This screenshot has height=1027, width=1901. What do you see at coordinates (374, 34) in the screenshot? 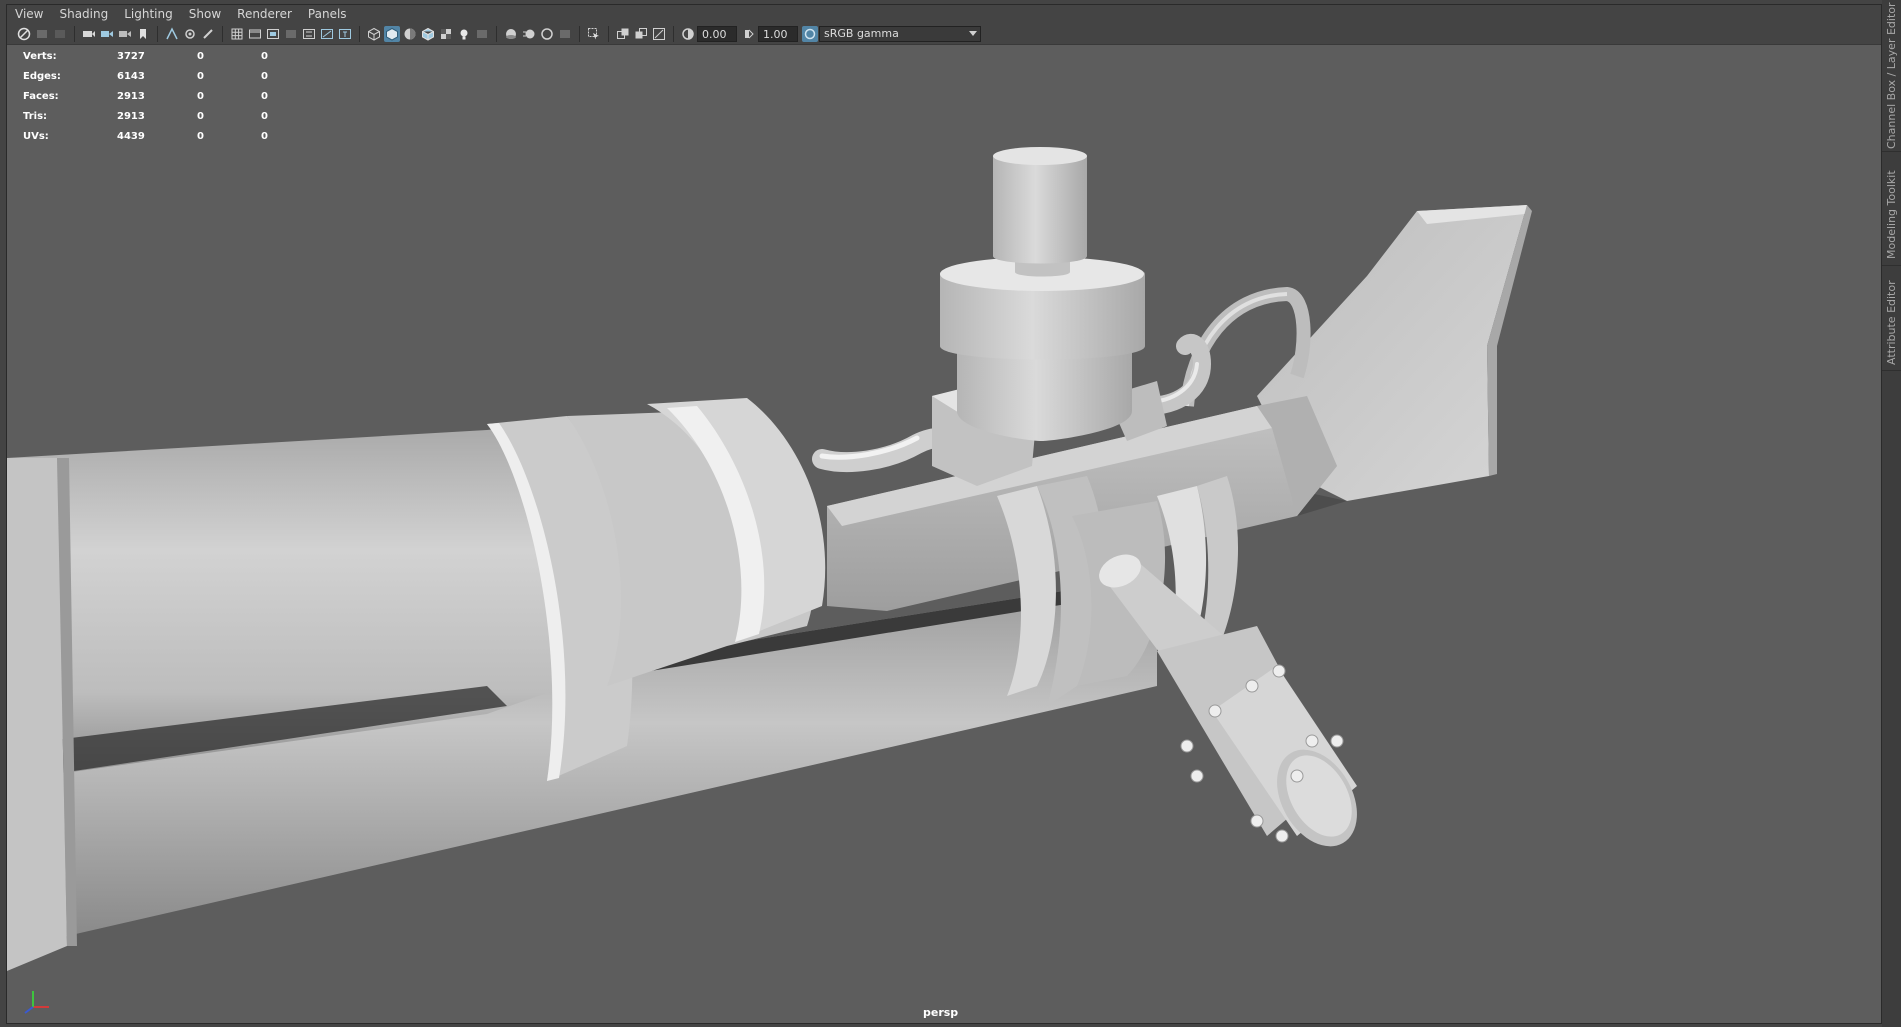
I see `wireframe-icon` at bounding box center [374, 34].